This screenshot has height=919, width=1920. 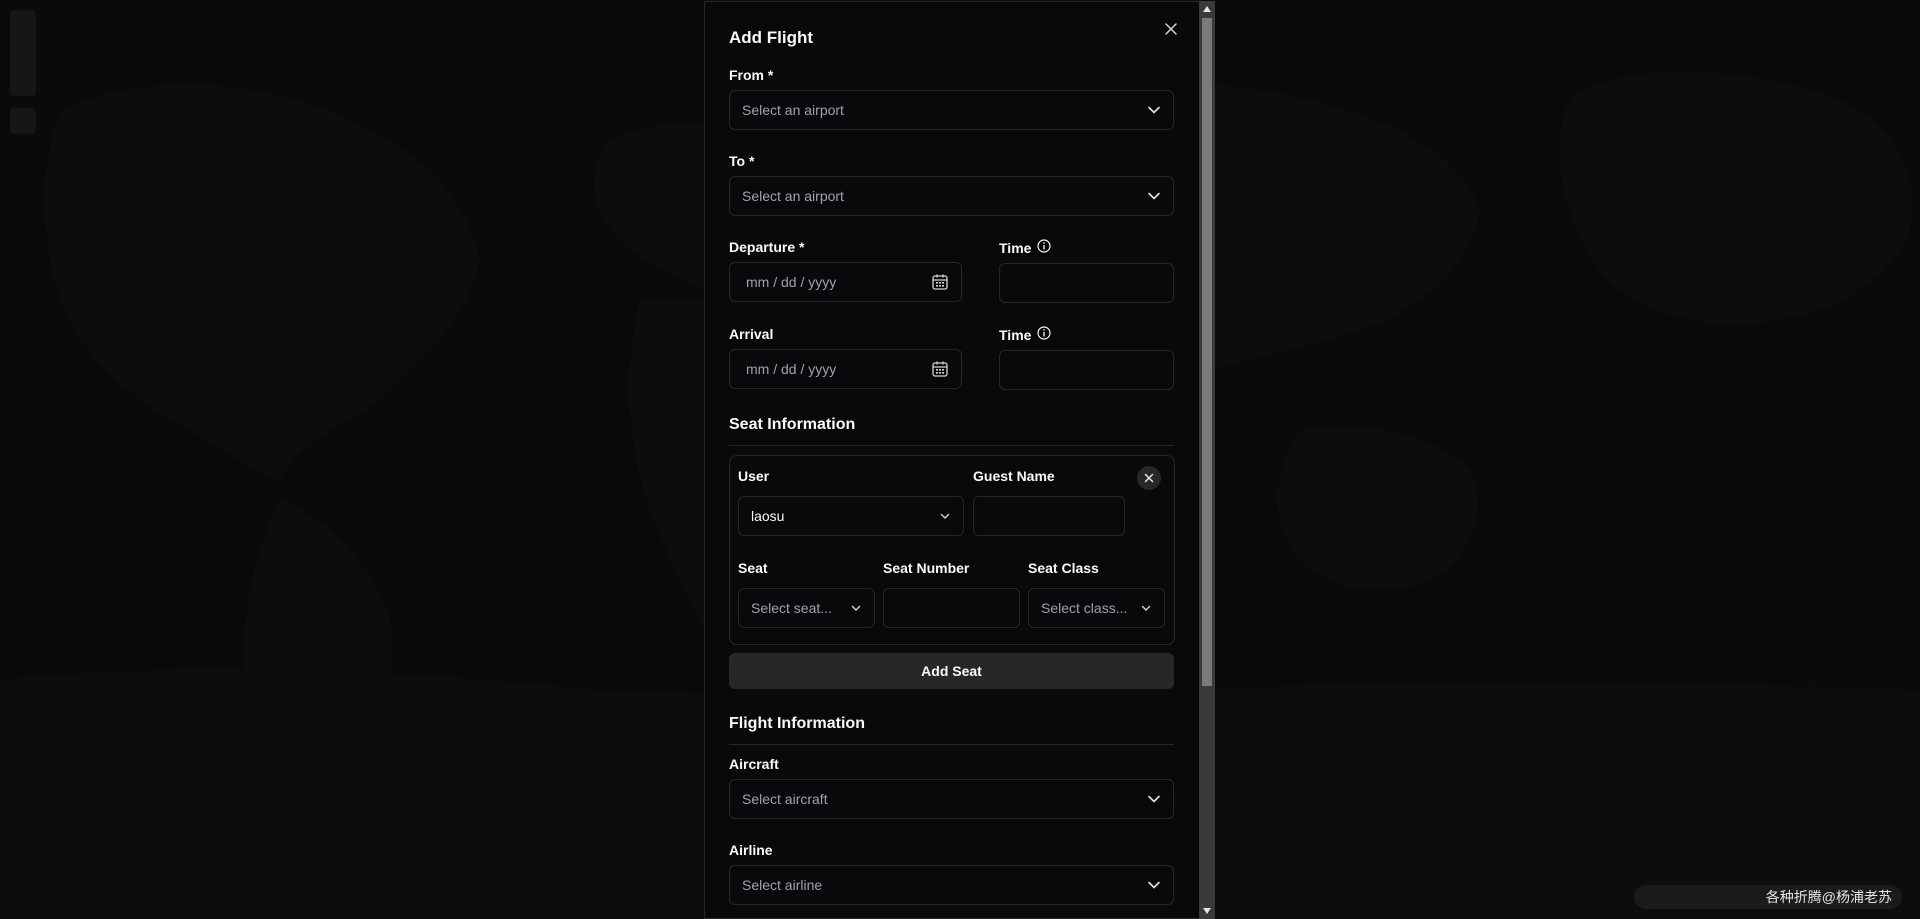 I want to click on user-select: laosu, so click(x=851, y=516).